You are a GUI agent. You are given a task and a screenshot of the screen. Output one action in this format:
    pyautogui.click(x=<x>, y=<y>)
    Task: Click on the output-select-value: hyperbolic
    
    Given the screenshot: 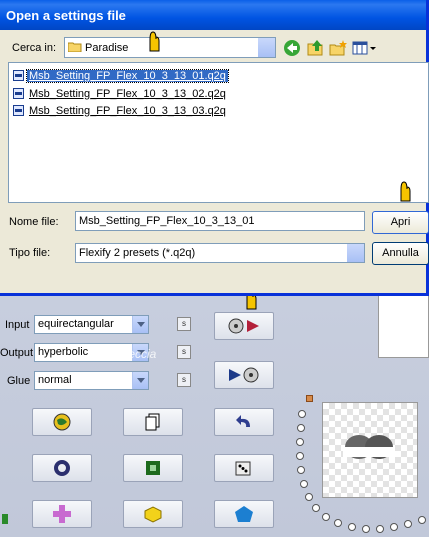 What is the action you would take?
    pyautogui.click(x=63, y=352)
    